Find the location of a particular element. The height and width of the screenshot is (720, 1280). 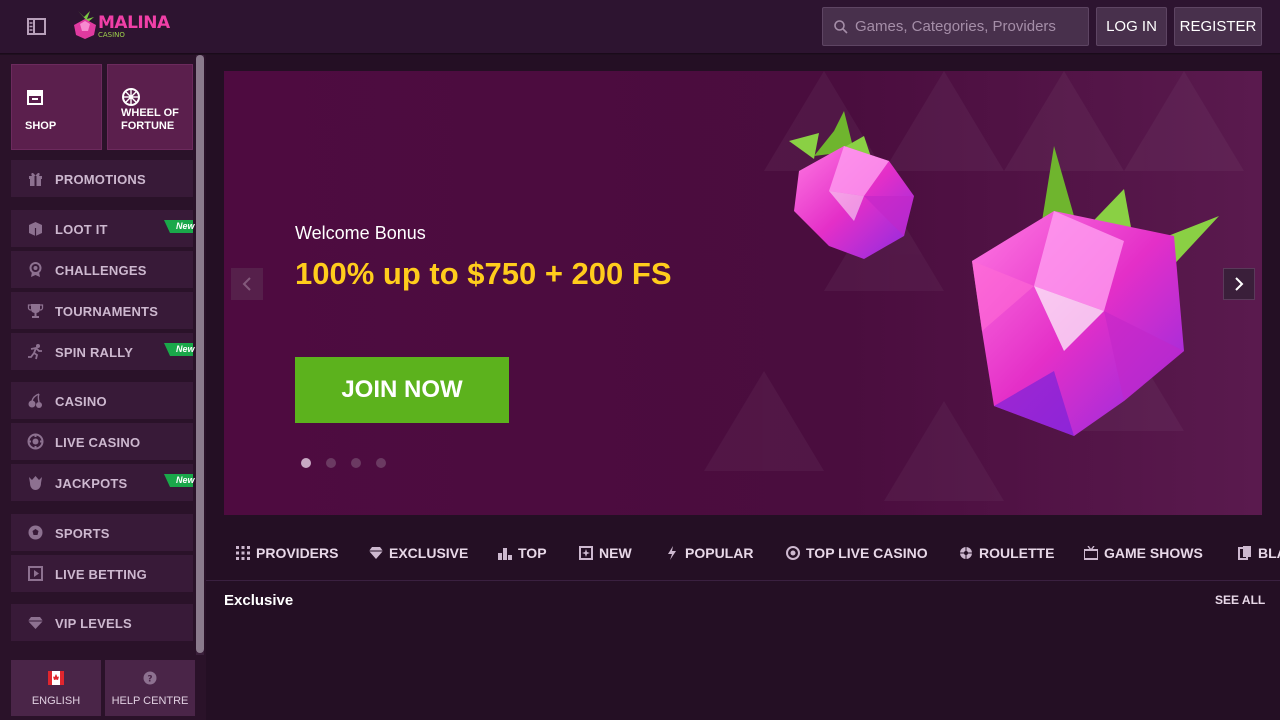

gift-icon is located at coordinates (35, 179).